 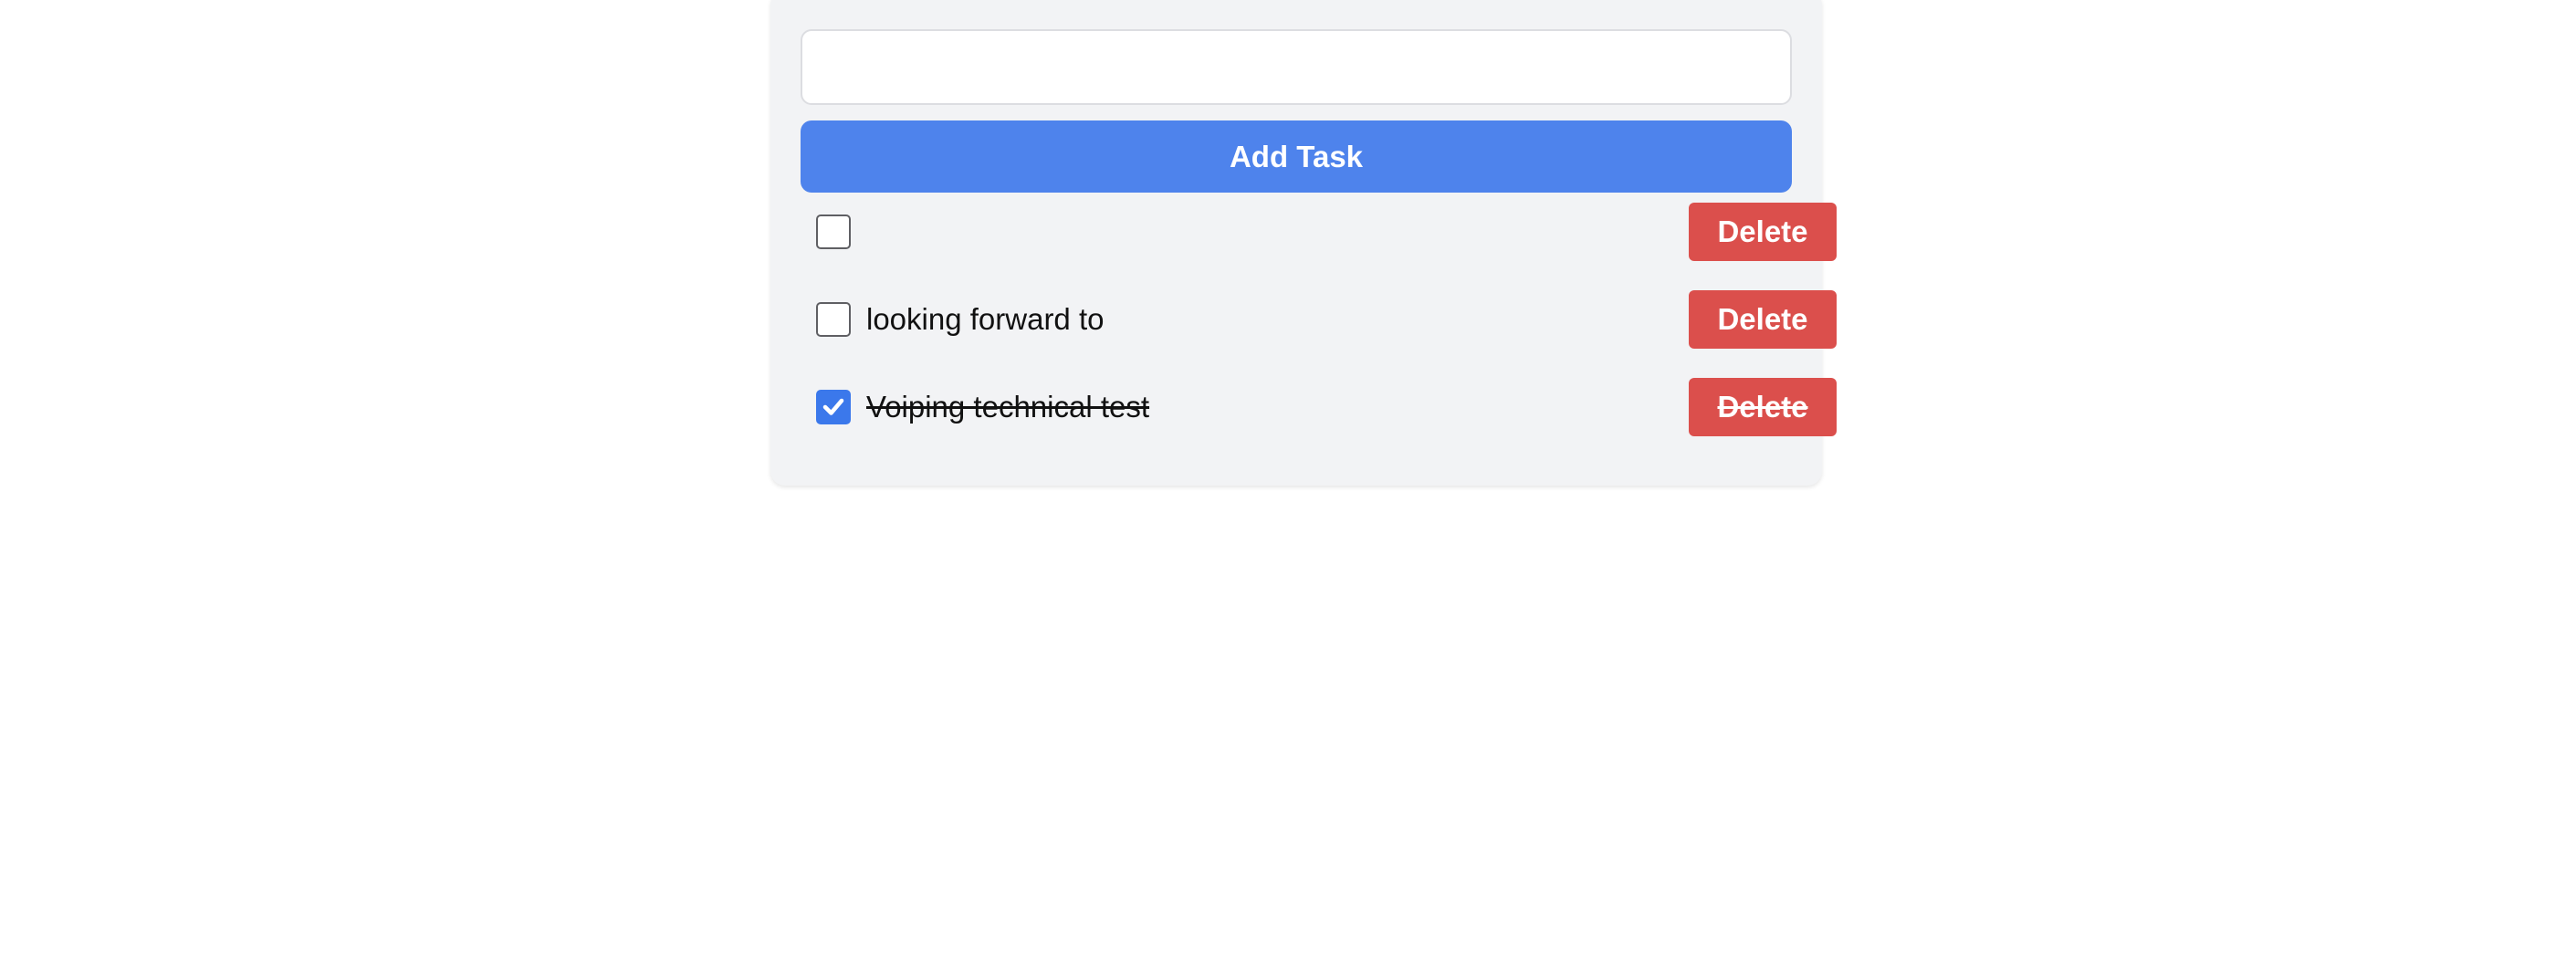 What do you see at coordinates (1319, 232) in the screenshot?
I see `task-item: Delete` at bounding box center [1319, 232].